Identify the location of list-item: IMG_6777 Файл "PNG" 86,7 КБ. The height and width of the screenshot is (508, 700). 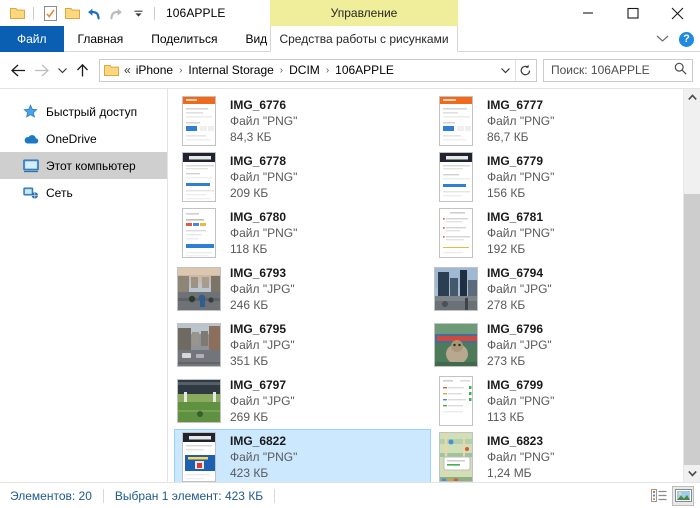
(559, 121).